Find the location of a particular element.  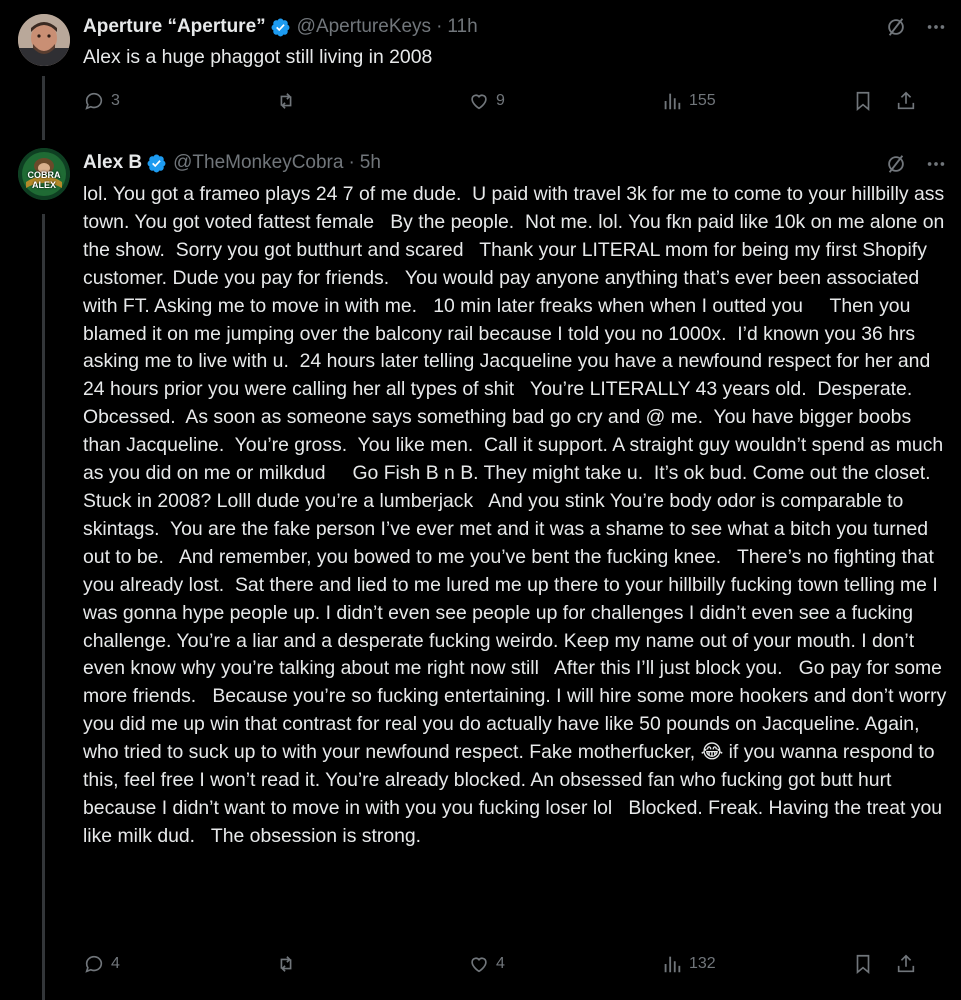

author-handle: @ApertureKeys is located at coordinates (364, 27).